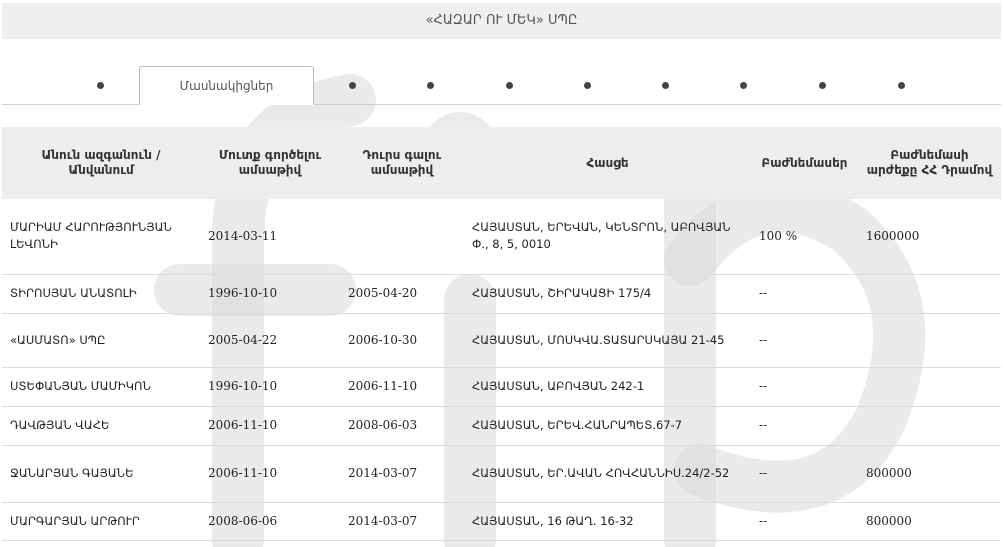  I want to click on cell-exit-date: 2005-04-20, so click(402, 294).